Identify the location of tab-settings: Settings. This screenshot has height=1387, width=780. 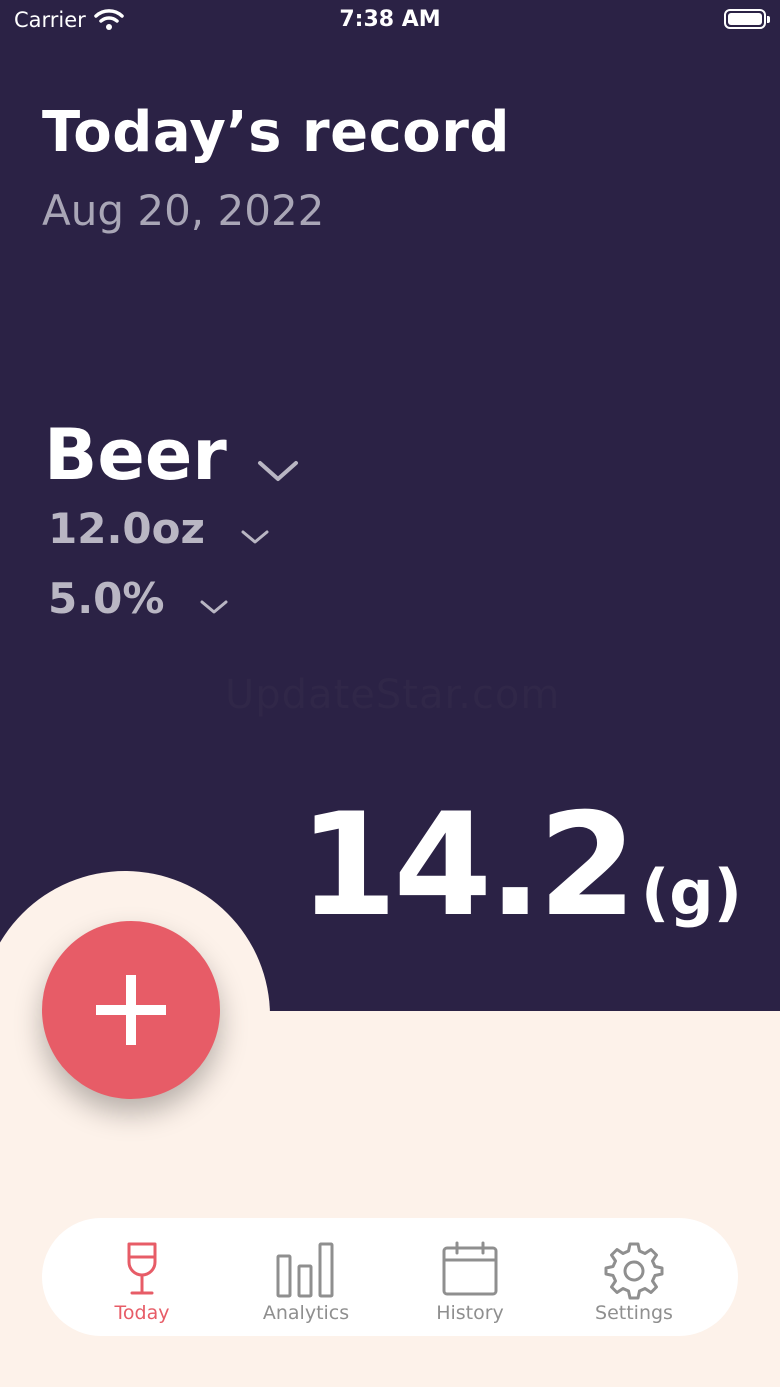
(634, 1277).